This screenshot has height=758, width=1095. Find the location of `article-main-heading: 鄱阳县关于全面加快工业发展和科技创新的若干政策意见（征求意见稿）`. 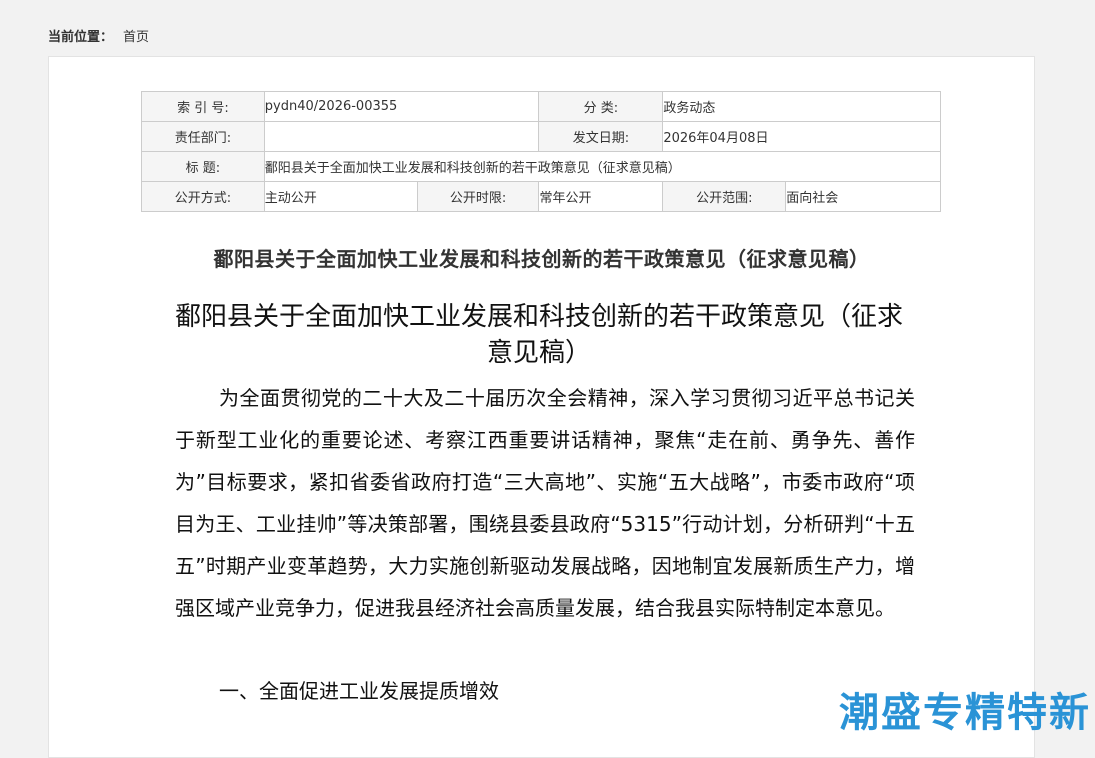

article-main-heading: 鄱阳县关于全面加快工业发展和科技创新的若干政策意见（征求意见稿） is located at coordinates (538, 335).